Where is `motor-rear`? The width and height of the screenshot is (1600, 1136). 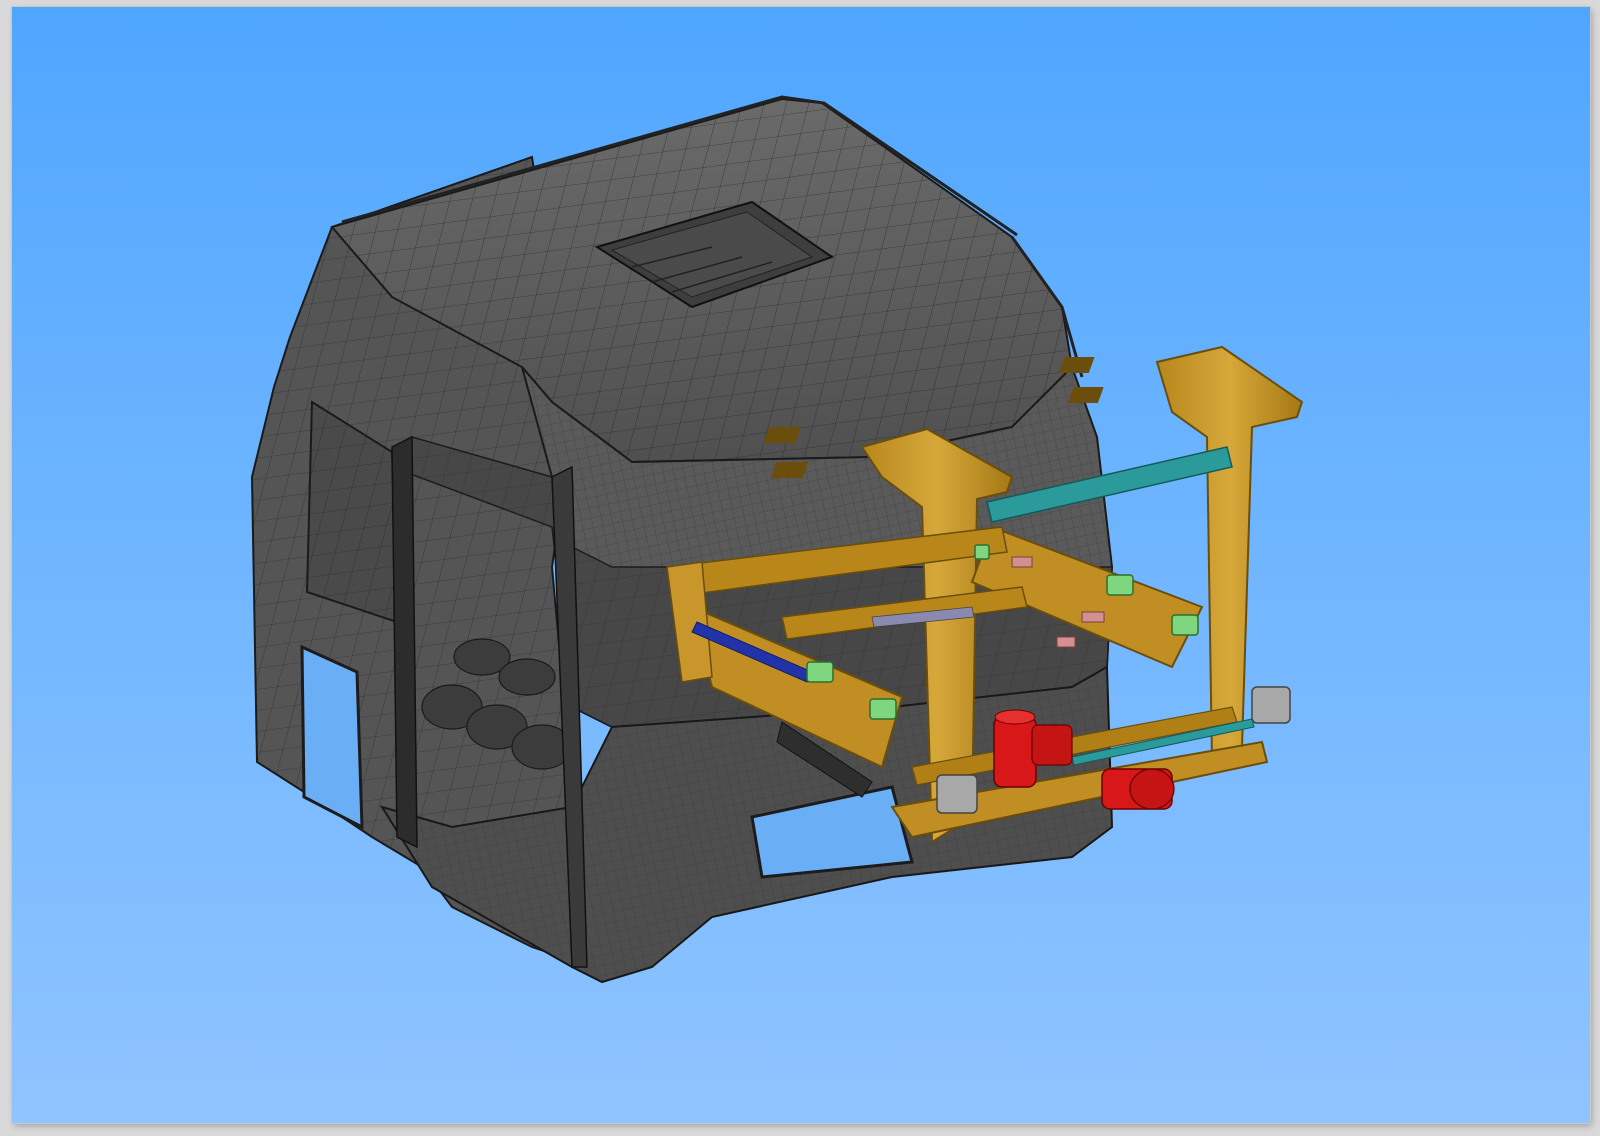
motor-rear is located at coordinates (1138, 789).